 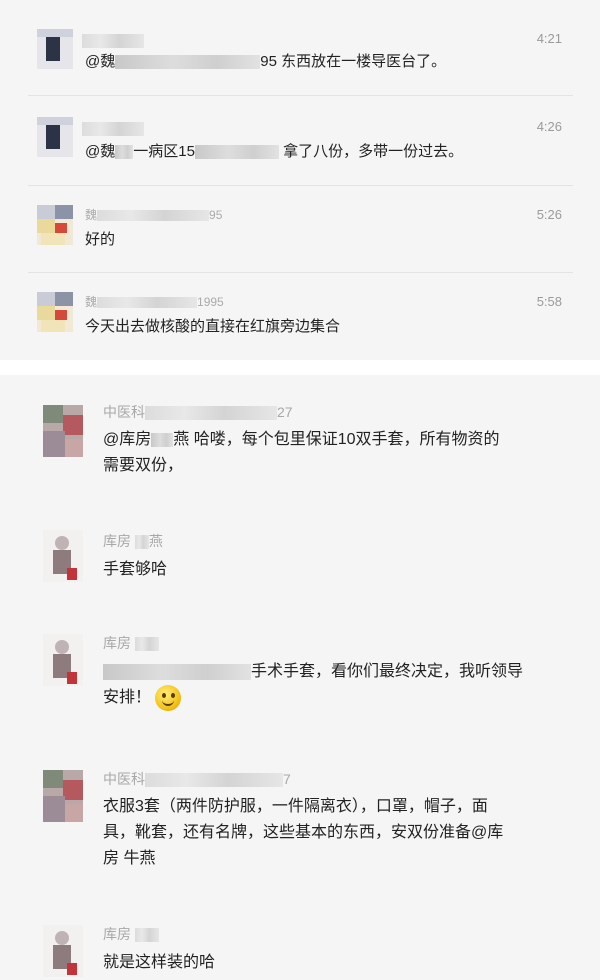 I want to click on message-time: 4:21, so click(x=549, y=38).